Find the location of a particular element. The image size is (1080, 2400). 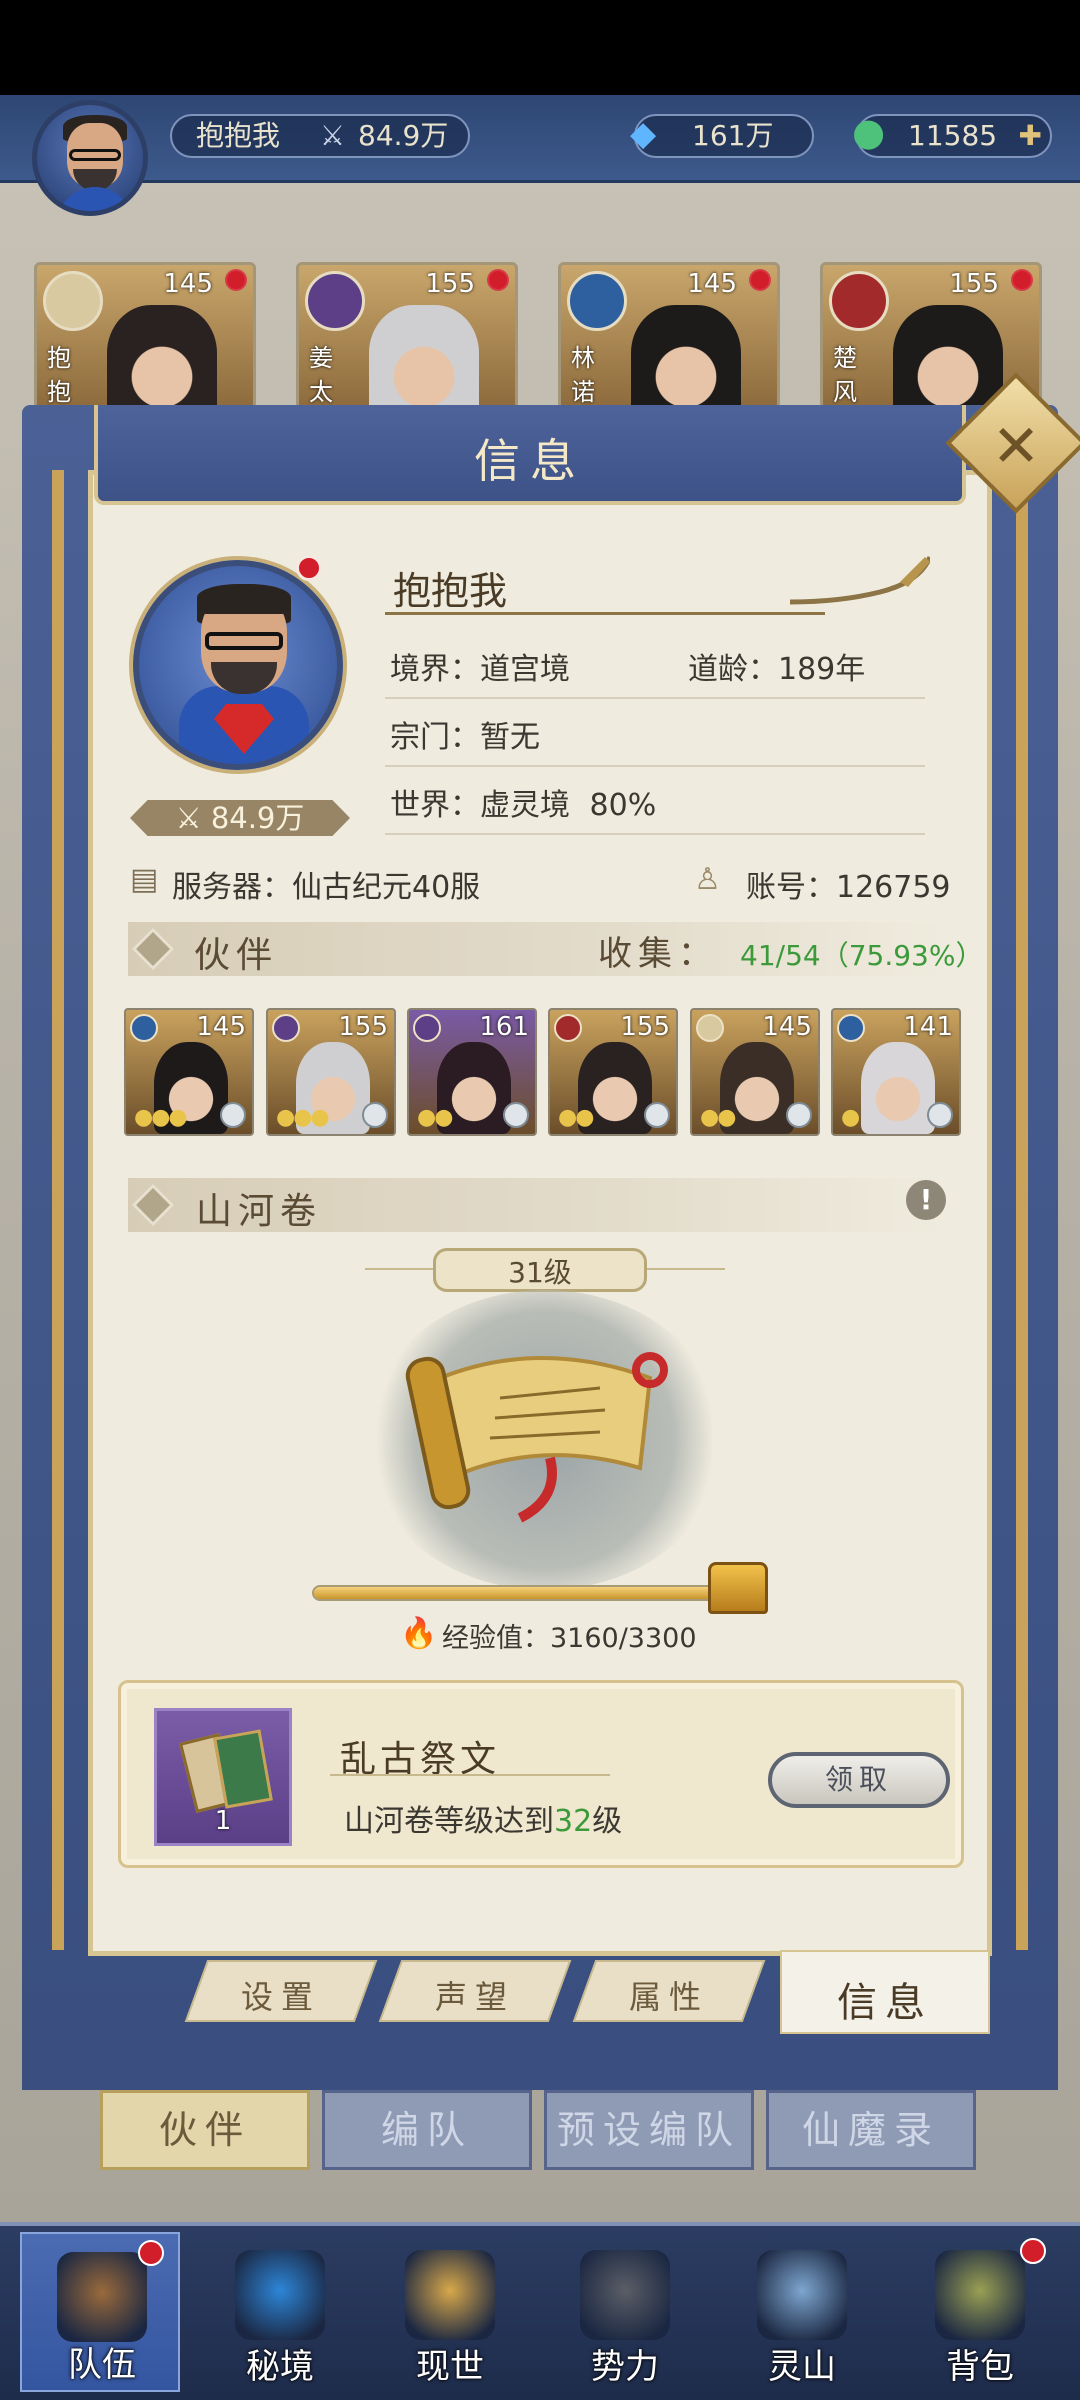

collect-value: 41/54（75.93%） is located at coordinates (862, 955).